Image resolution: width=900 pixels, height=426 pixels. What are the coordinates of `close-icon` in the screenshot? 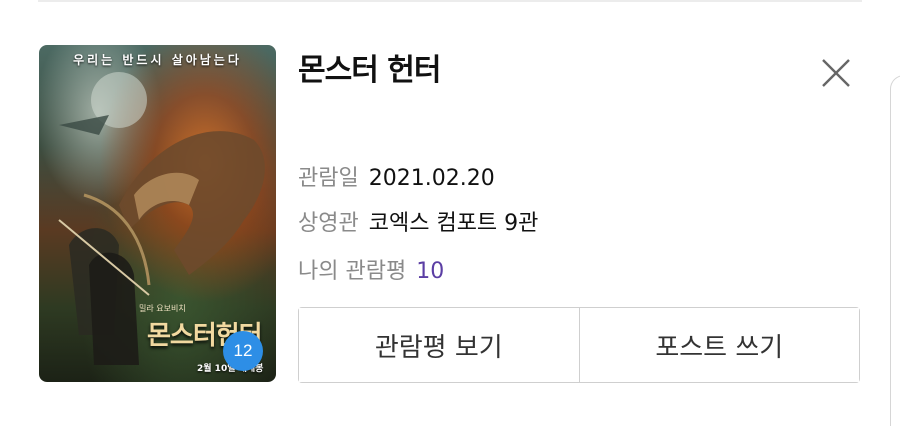 It's located at (836, 73).